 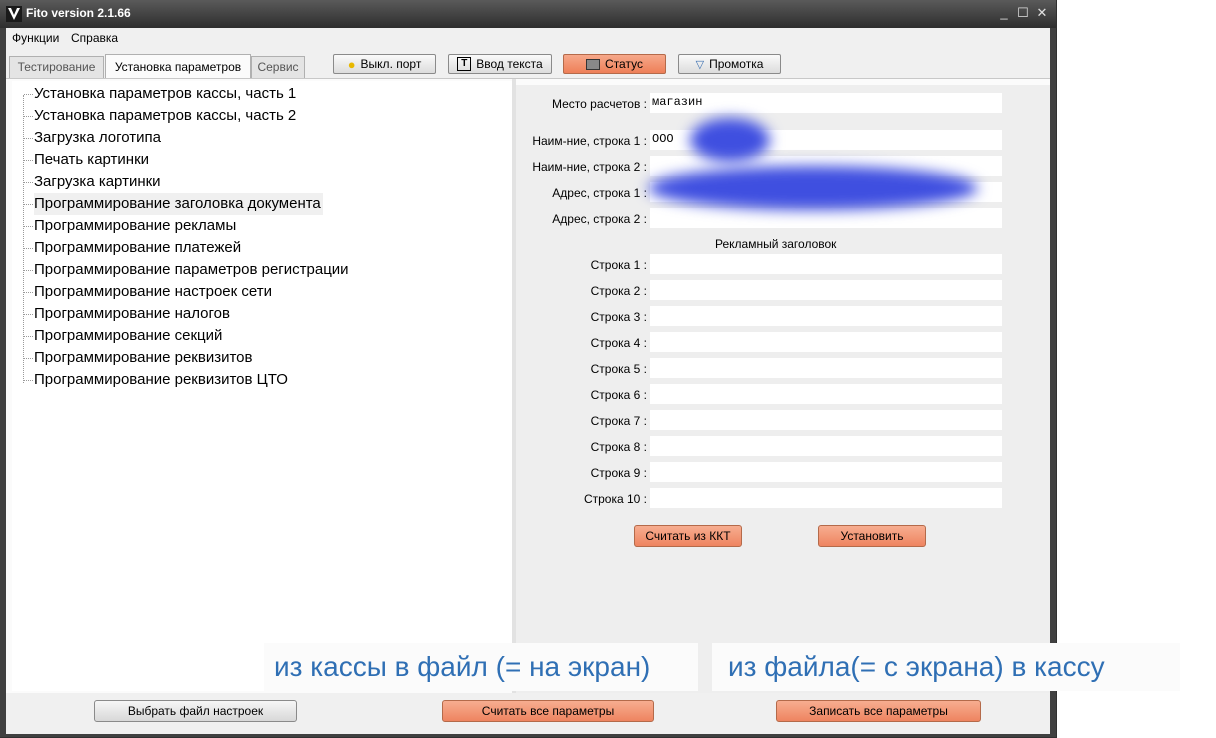 I want to click on set-button: Установить, so click(x=872, y=536).